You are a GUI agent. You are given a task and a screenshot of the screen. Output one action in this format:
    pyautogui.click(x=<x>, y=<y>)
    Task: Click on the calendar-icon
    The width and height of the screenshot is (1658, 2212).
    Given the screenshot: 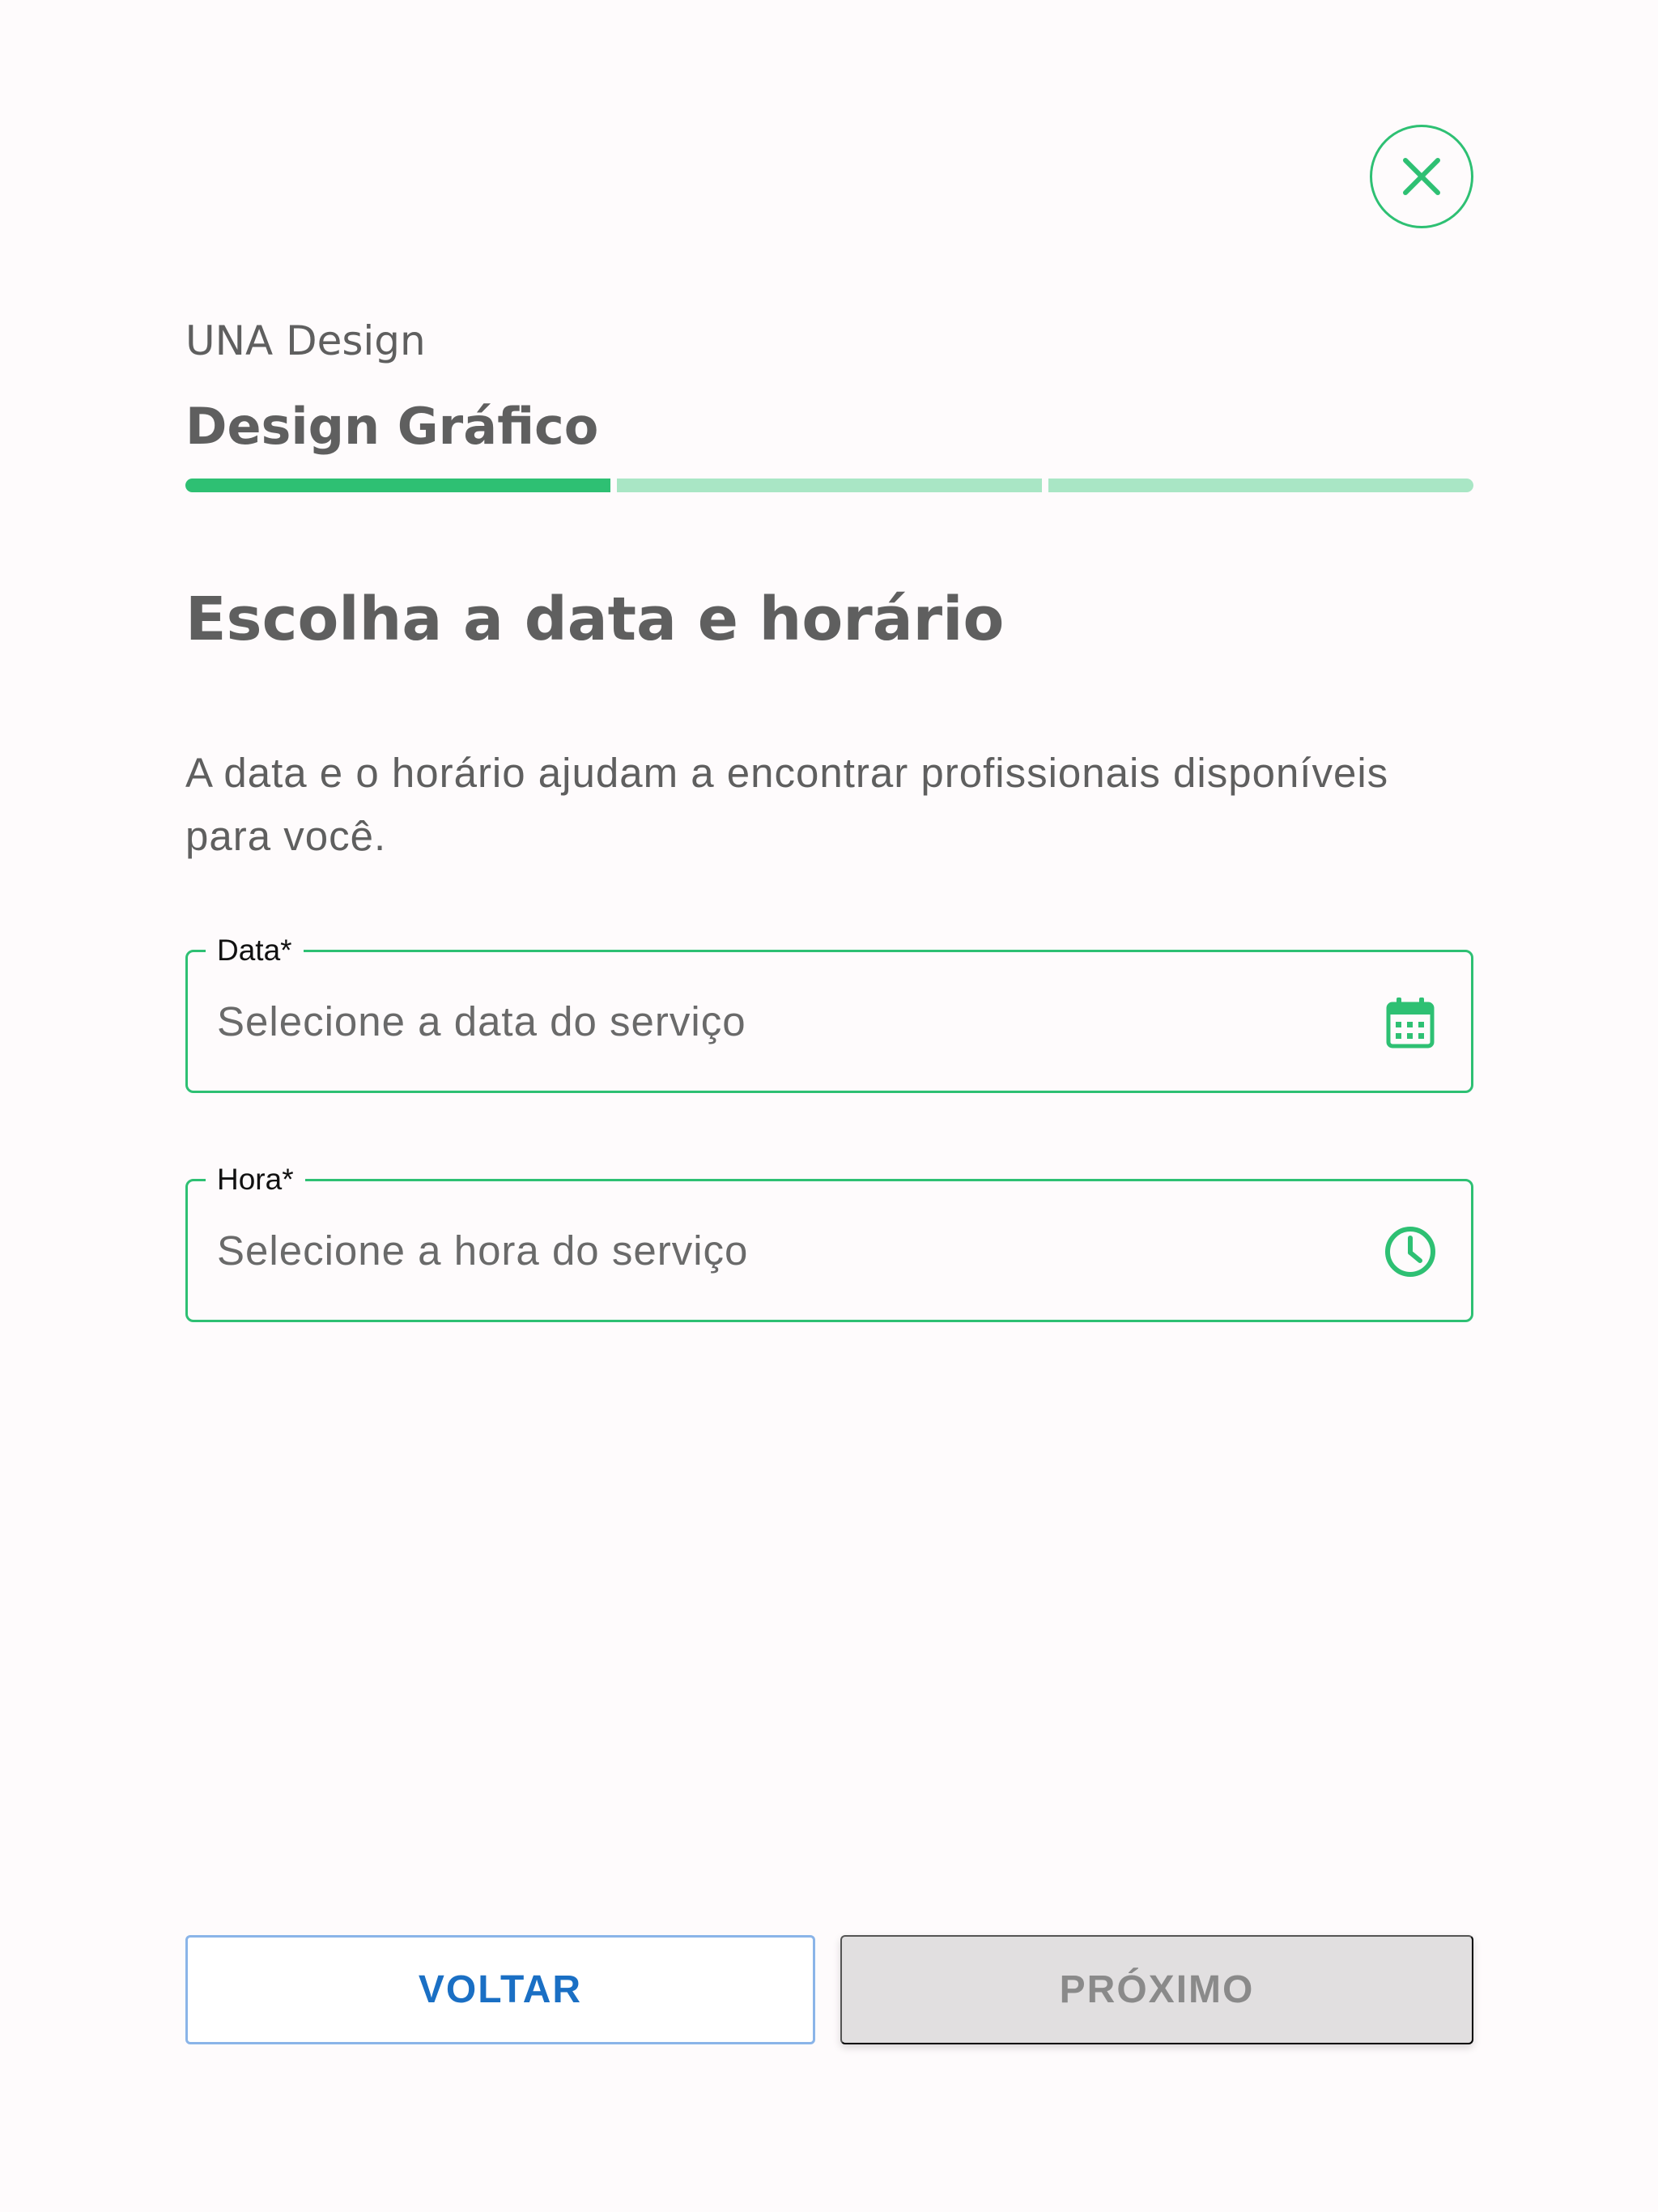 What is the action you would take?
    pyautogui.click(x=1410, y=1023)
    